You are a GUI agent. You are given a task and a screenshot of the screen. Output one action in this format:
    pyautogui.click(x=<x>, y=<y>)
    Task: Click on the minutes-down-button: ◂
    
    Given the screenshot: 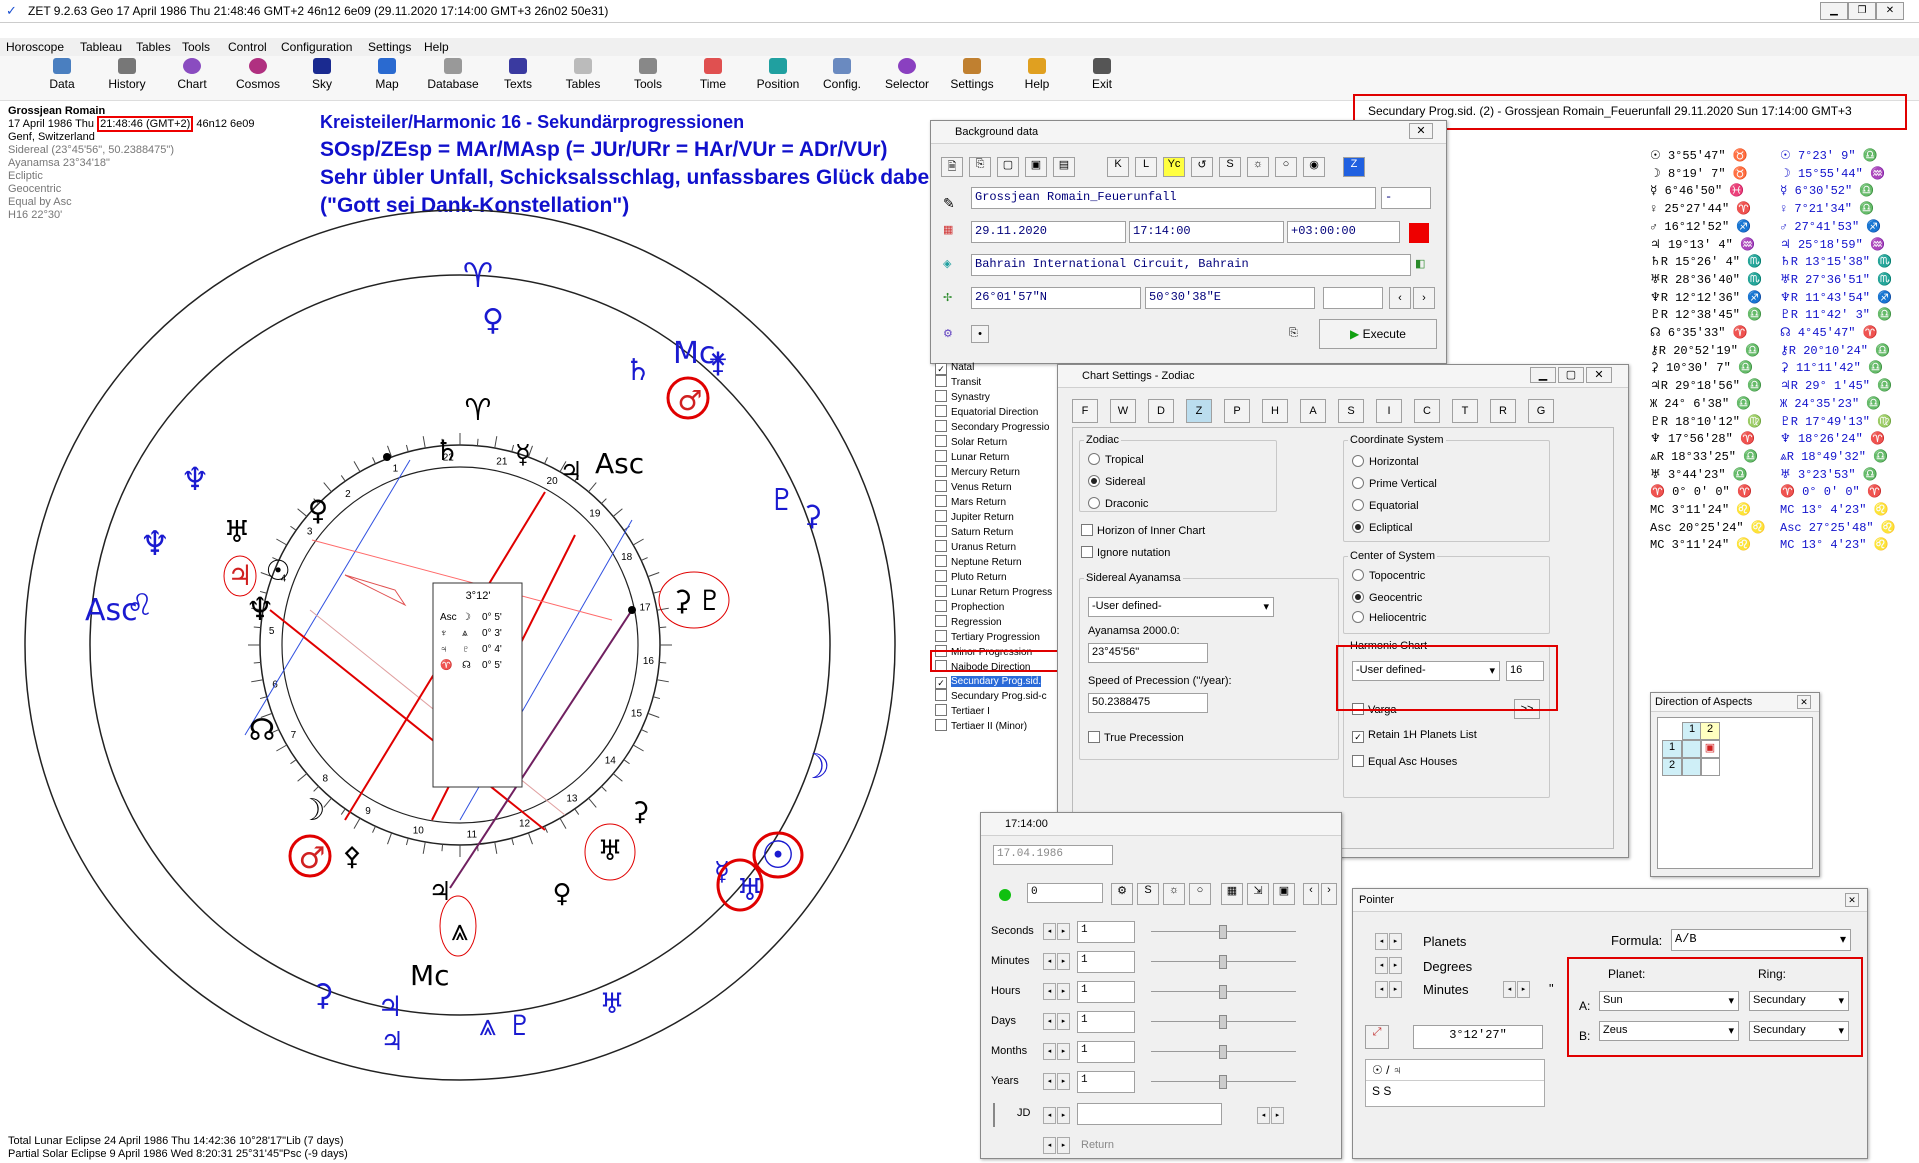 What is the action you would take?
    pyautogui.click(x=1381, y=989)
    